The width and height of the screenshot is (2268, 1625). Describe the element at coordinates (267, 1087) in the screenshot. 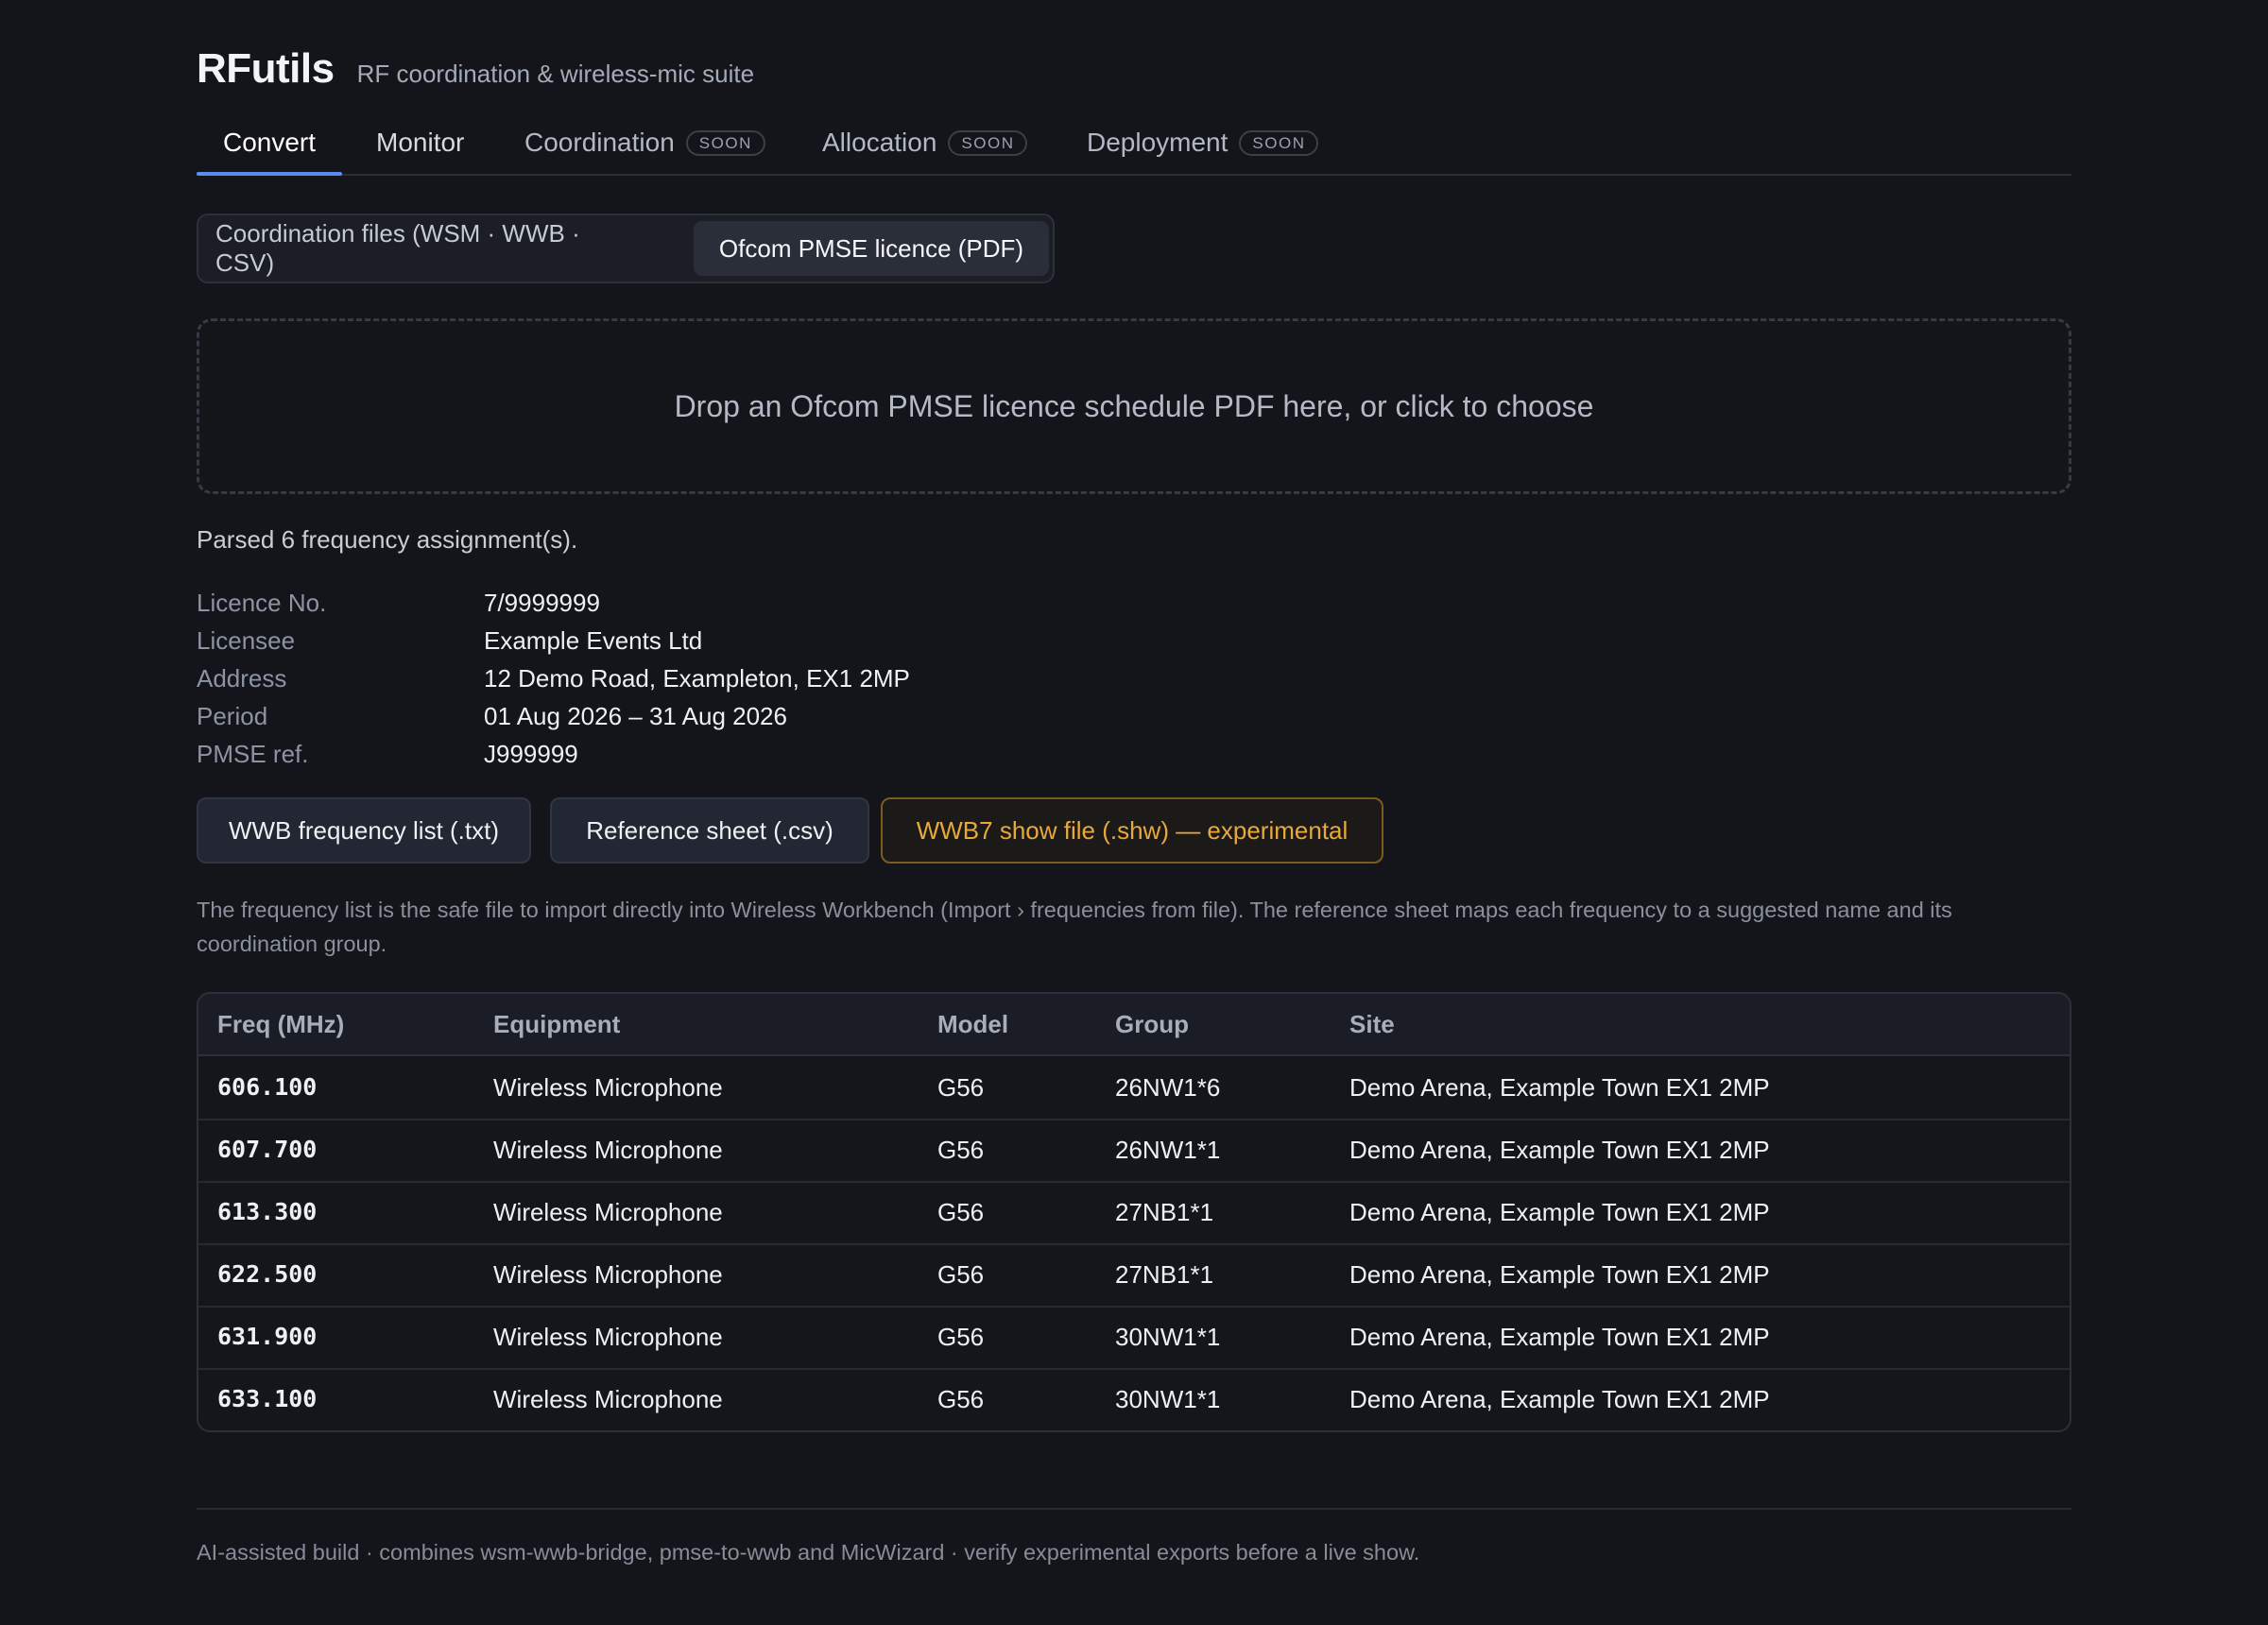

I see `cell-freq: 606.100` at that location.